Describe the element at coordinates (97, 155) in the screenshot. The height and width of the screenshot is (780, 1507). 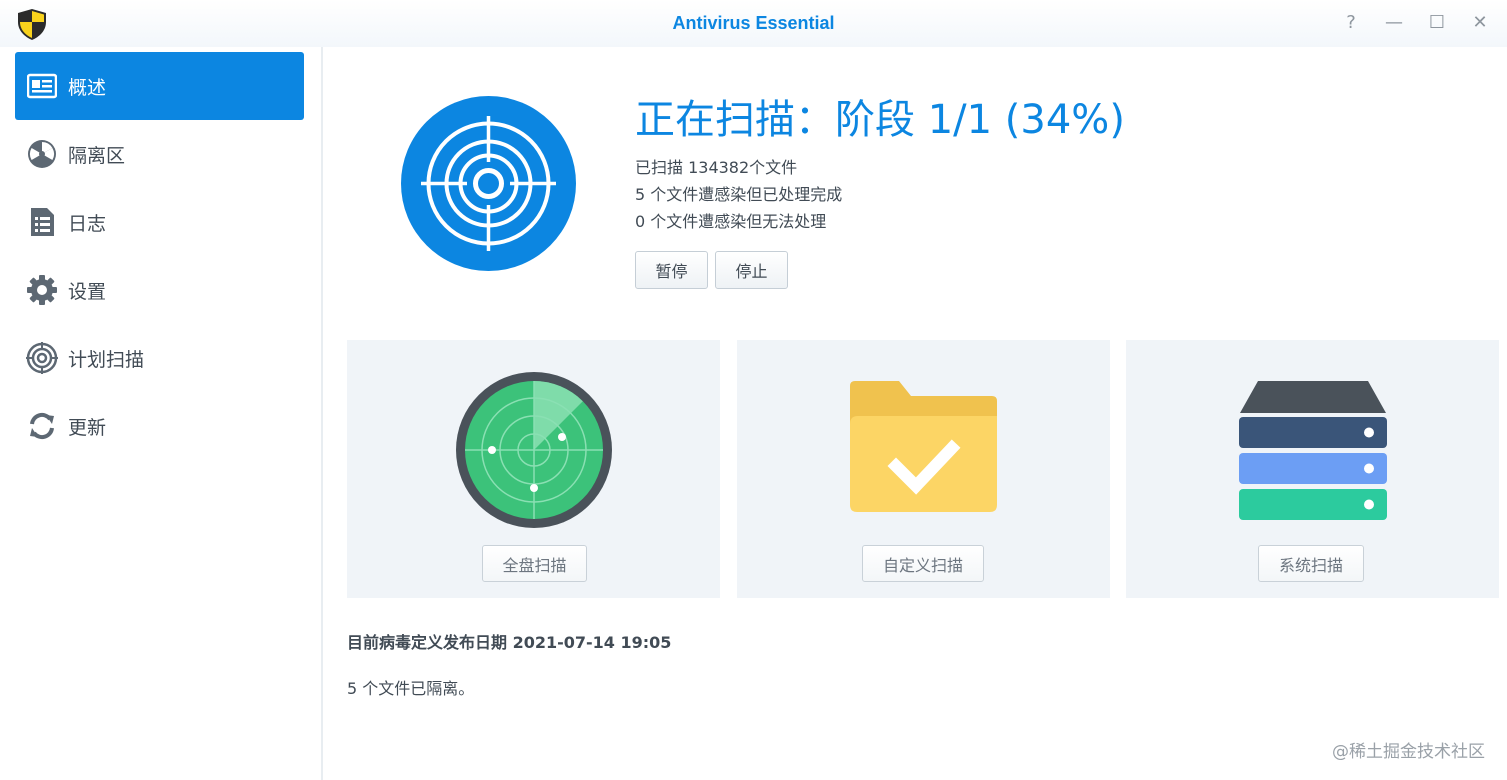
I see `sidebar-item-label: 隔离区` at that location.